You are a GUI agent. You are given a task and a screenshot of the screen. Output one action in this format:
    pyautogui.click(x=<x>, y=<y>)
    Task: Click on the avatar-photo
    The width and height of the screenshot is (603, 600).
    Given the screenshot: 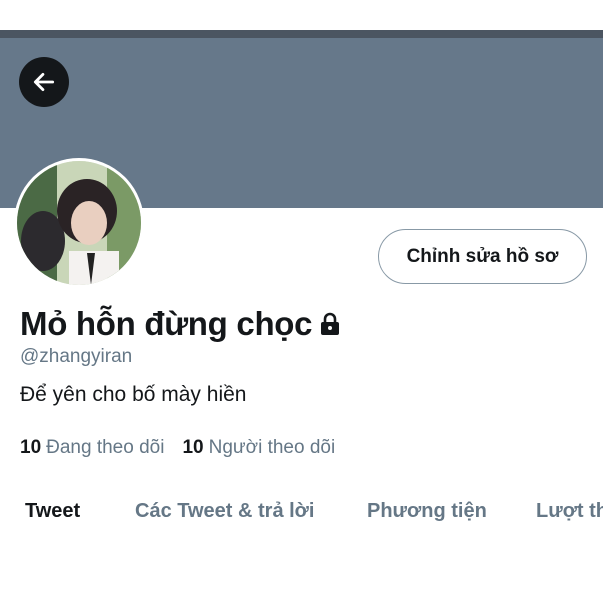 What is the action you would take?
    pyautogui.click(x=79, y=223)
    